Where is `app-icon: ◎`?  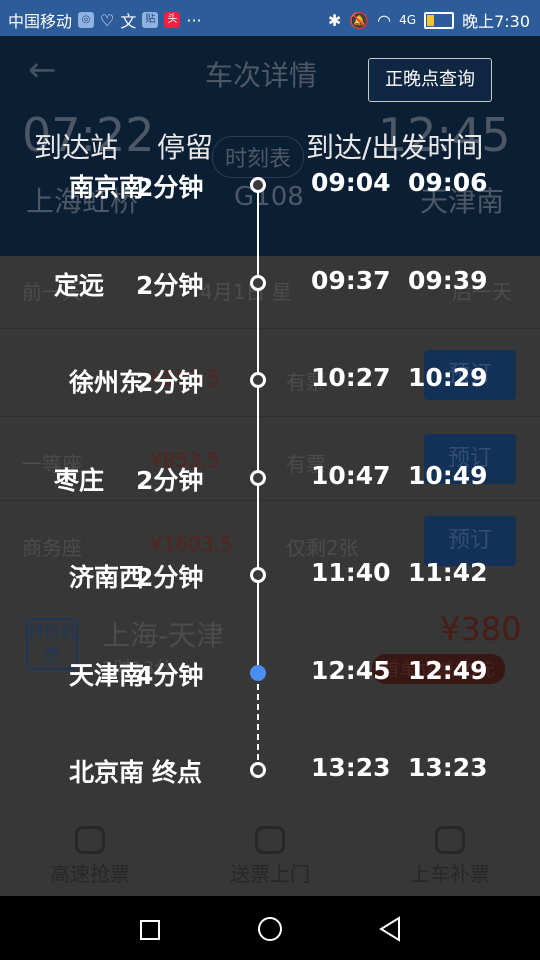
app-icon: ◎ is located at coordinates (86, 20).